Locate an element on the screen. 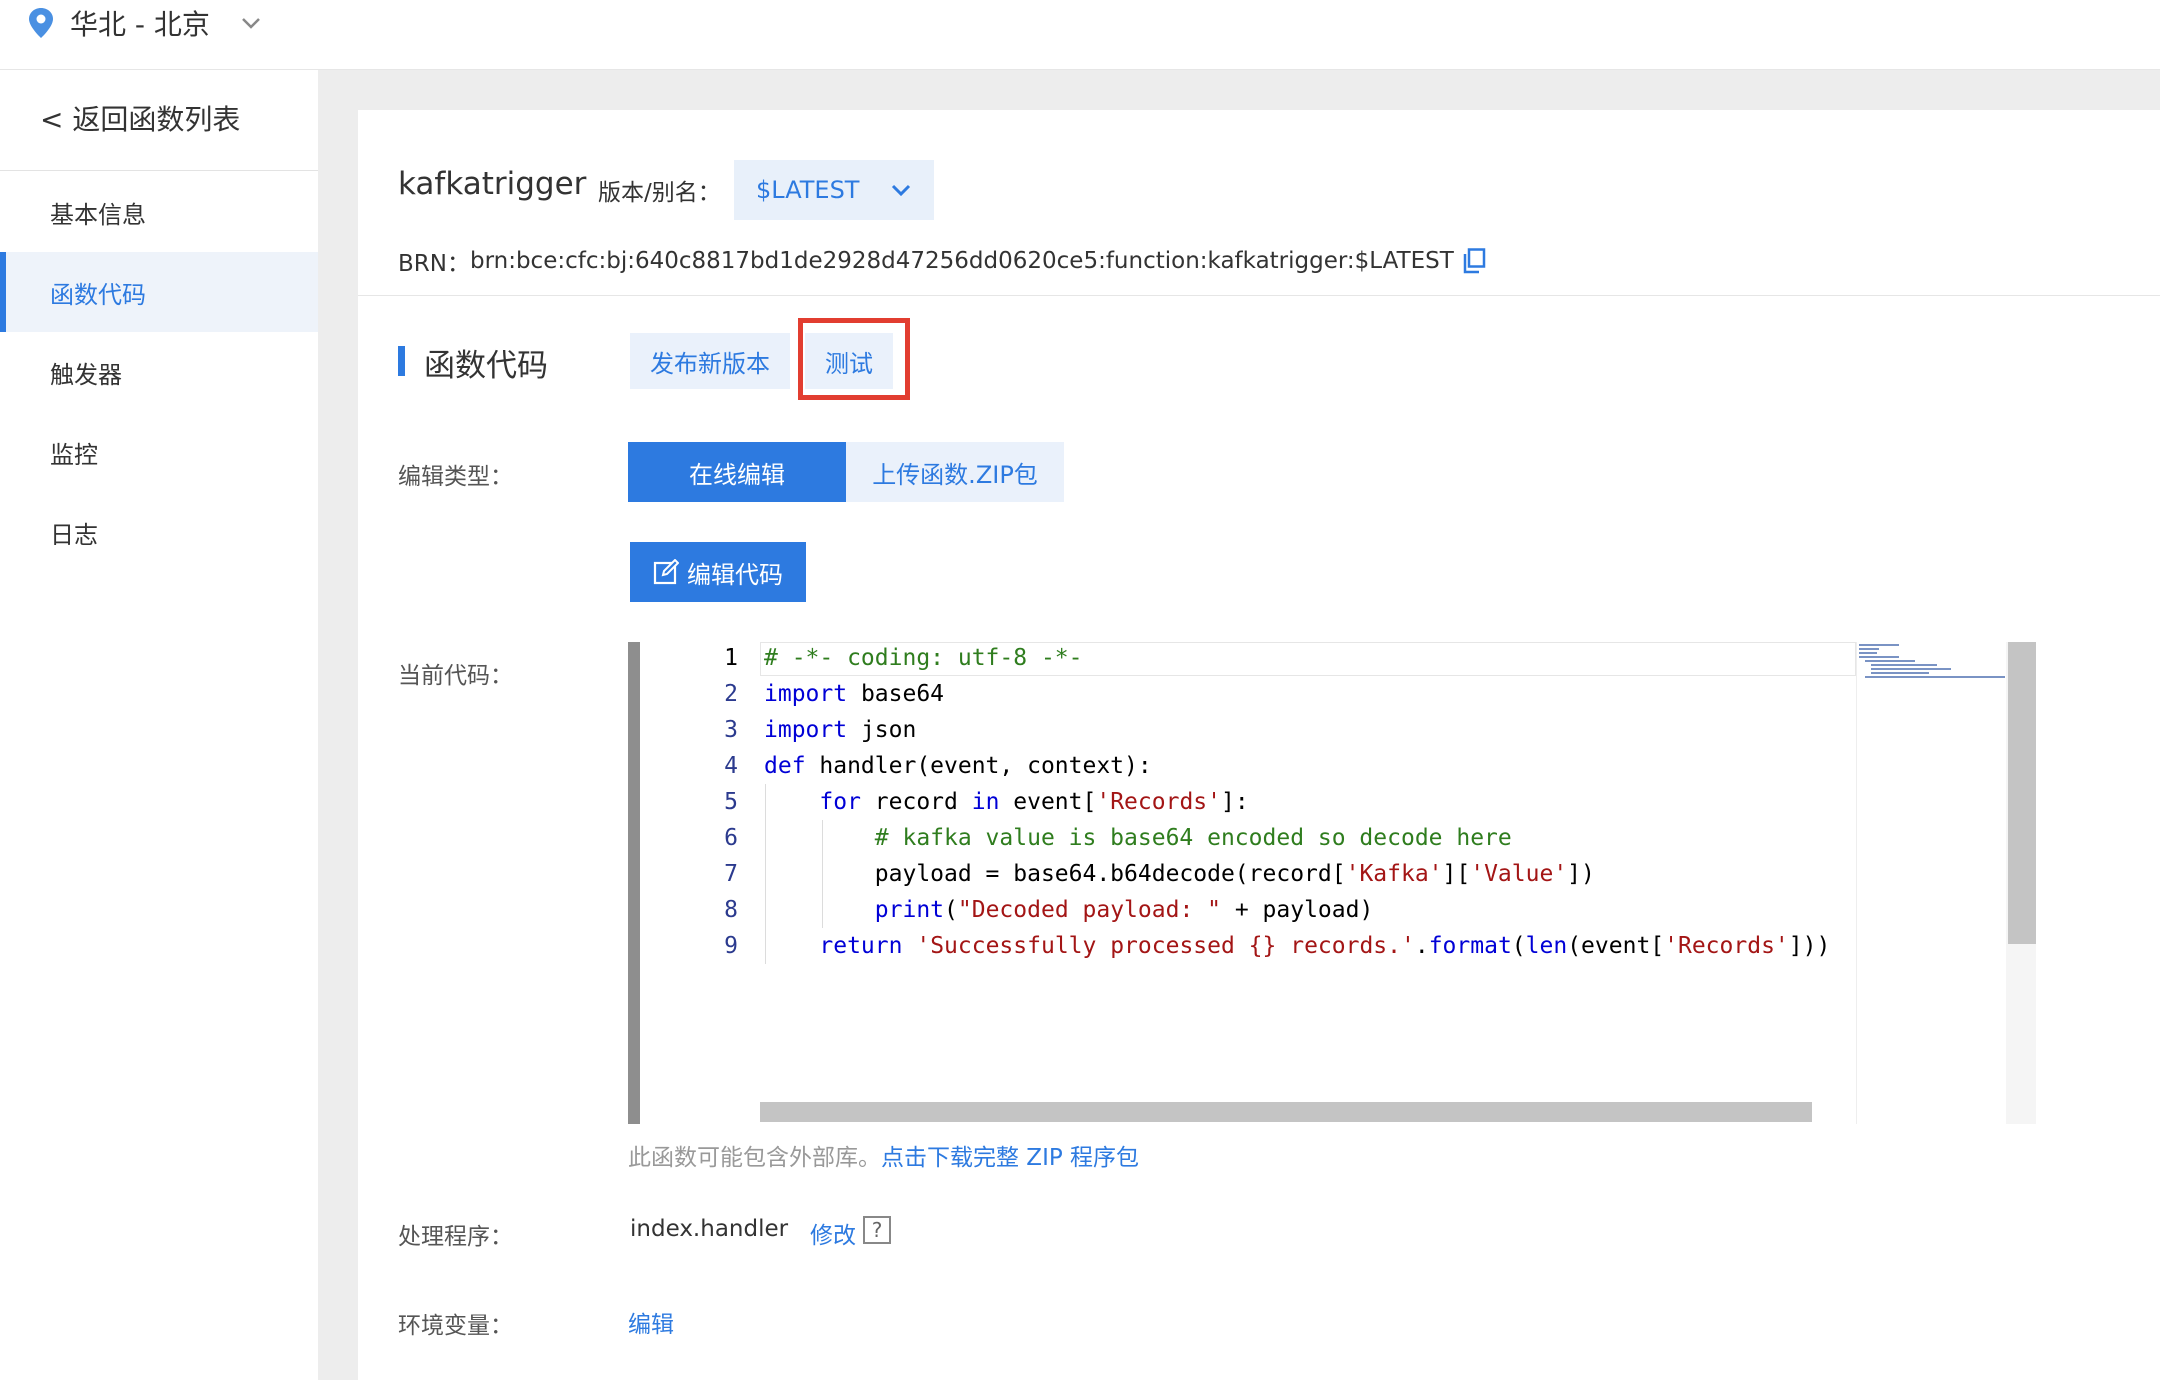 The image size is (2160, 1380). content-left-gutter is located at coordinates (338, 725).